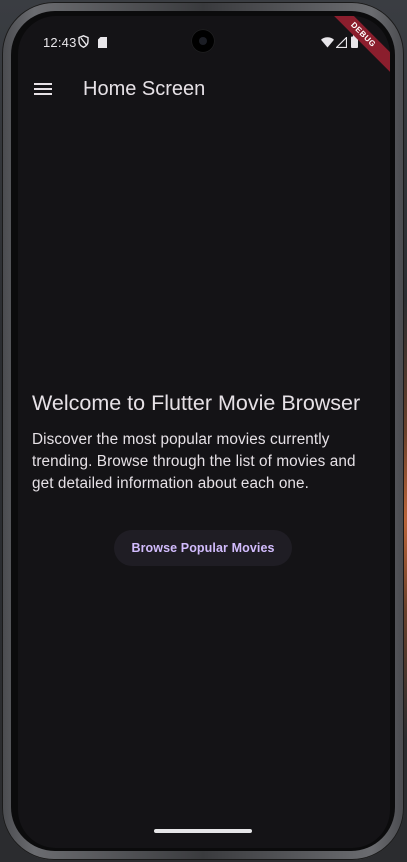  I want to click on app-bar: Home Screen, so click(204, 90).